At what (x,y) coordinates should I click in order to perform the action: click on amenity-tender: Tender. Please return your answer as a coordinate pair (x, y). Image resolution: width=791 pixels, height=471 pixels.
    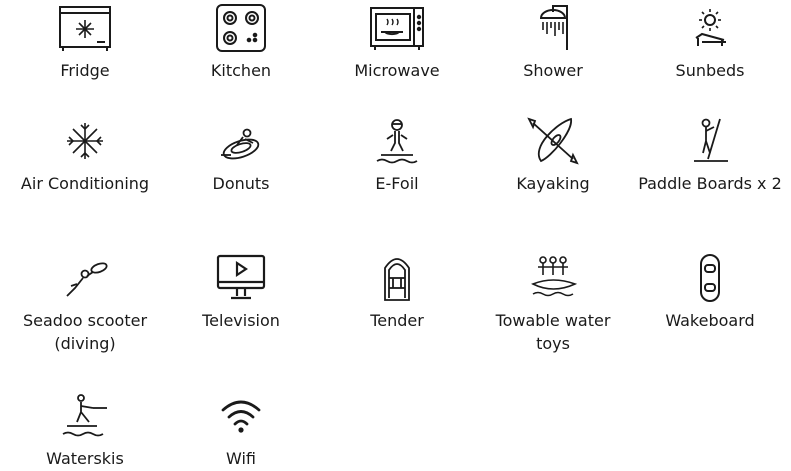
    Looking at the image, I should click on (397, 293).